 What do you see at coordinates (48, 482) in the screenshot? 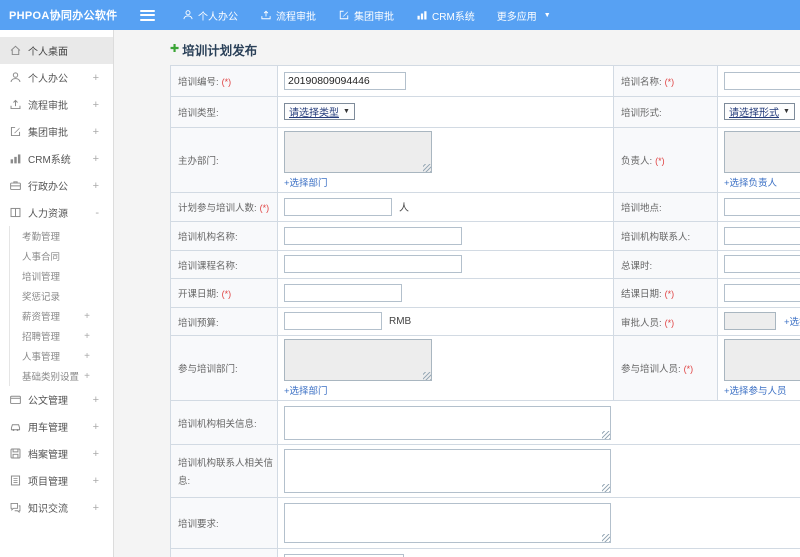
I see `sidebar-item-label: 项目管理` at bounding box center [48, 482].